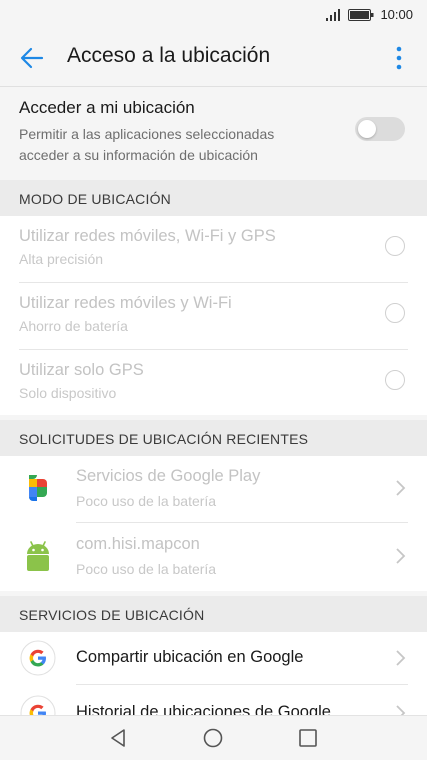 This screenshot has height=760, width=427. I want to click on mode-subtitle: Alta precisión, so click(61, 259).